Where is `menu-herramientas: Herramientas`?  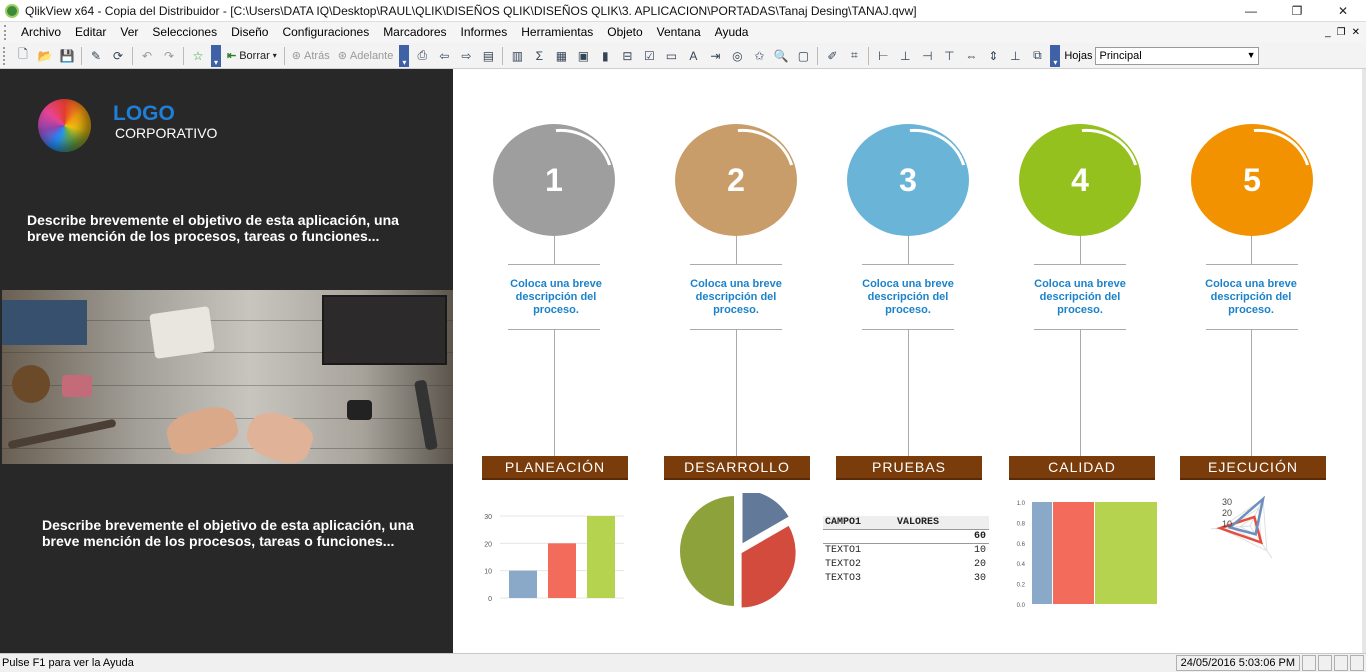 menu-herramientas: Herramientas is located at coordinates (557, 32).